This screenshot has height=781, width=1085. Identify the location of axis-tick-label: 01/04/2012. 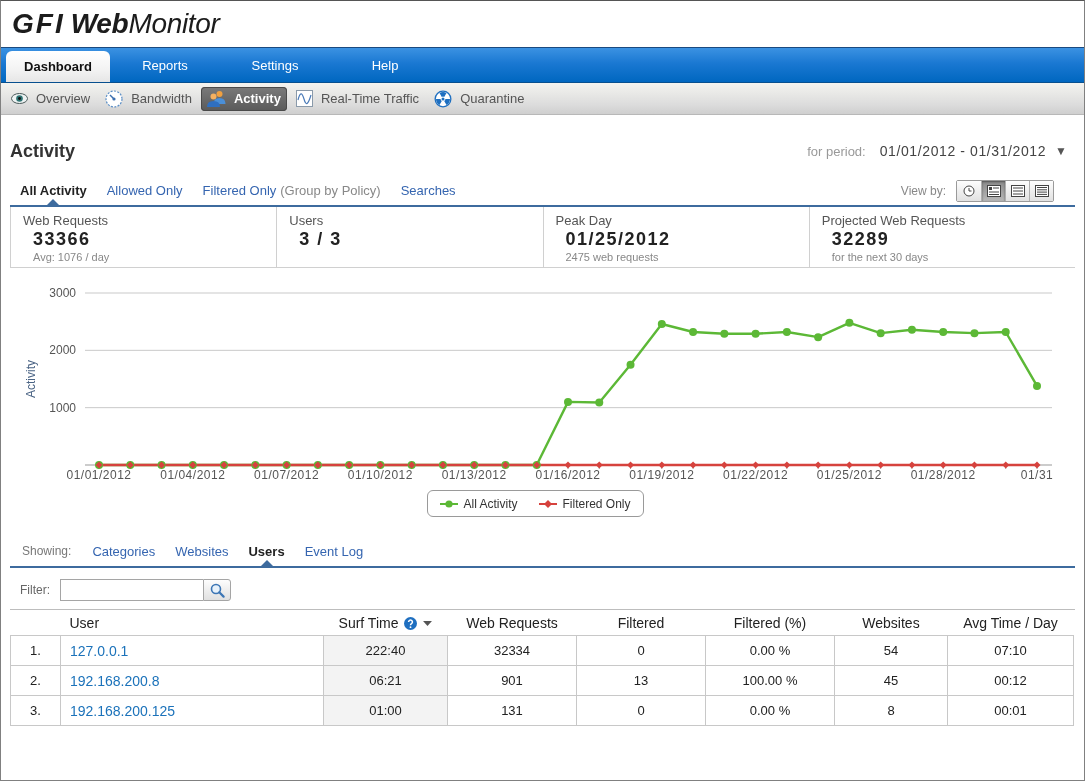
(193, 475).